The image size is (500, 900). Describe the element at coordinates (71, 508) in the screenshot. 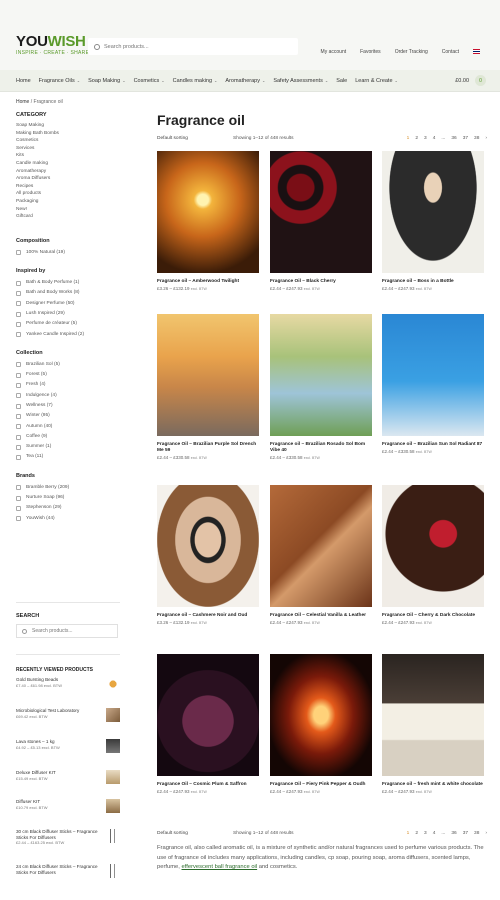

I see `filter-option: Stephenson (29)` at that location.